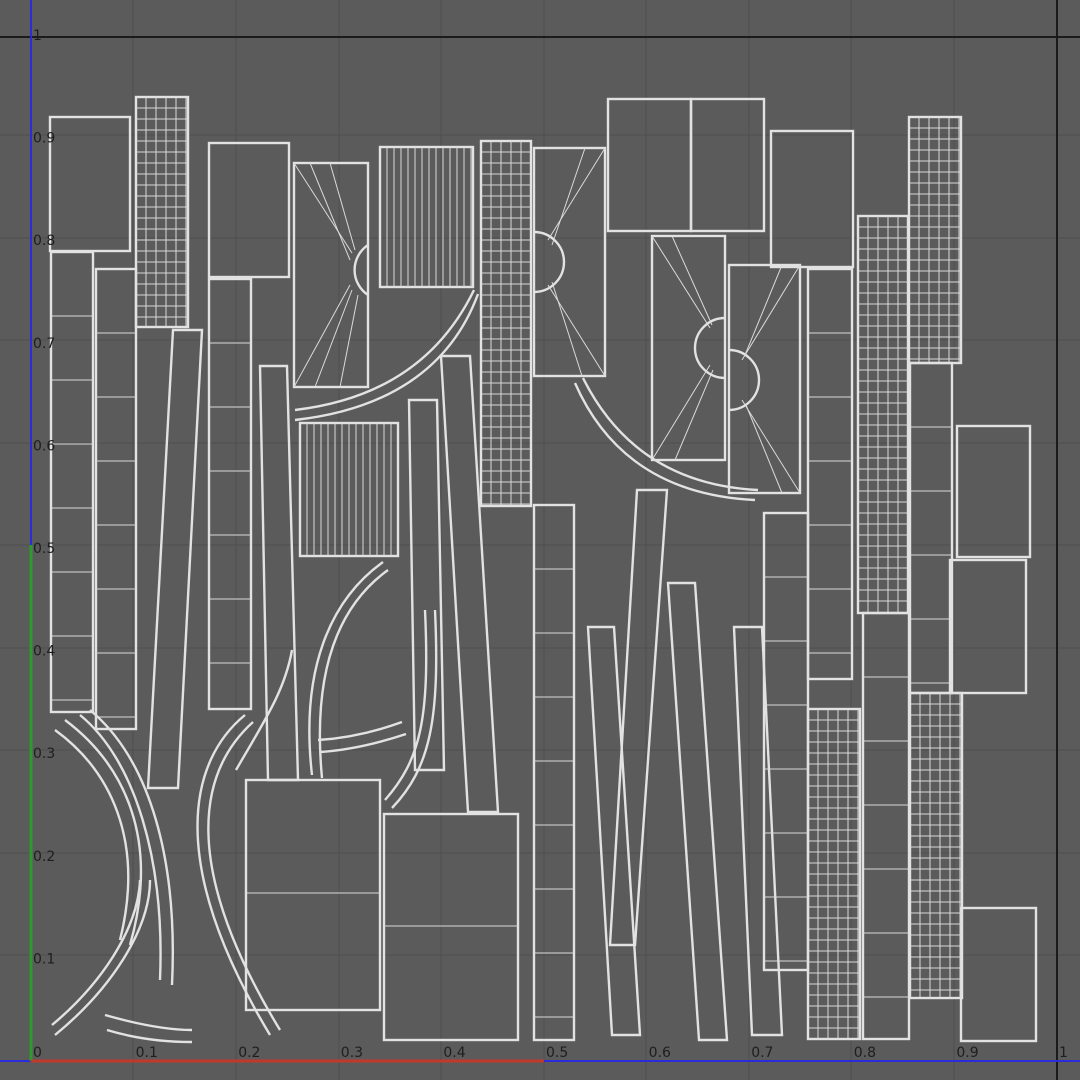 The height and width of the screenshot is (1080, 1080). Describe the element at coordinates (1063, 1053) in the screenshot. I see `u-tick-label: 1` at that location.